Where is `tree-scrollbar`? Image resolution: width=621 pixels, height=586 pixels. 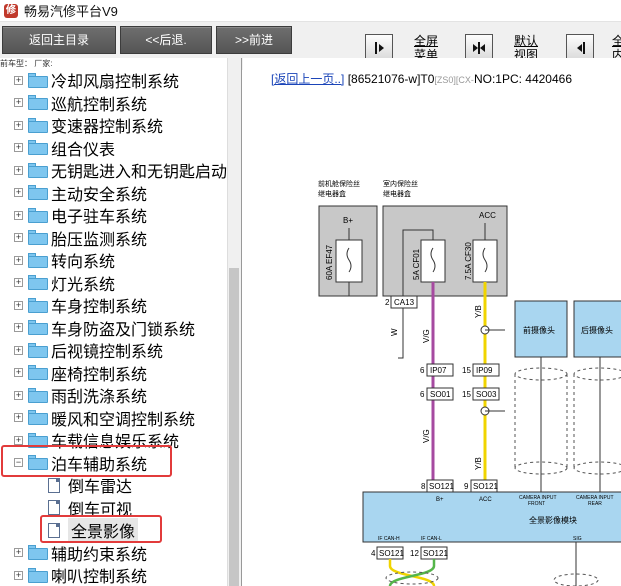
tree-scrollbar is located at coordinates (234, 322).